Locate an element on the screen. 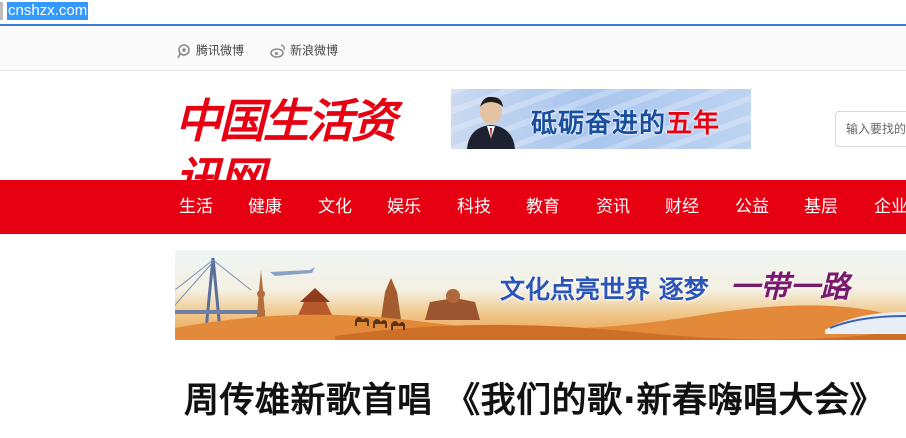 The image size is (906, 438). nav-item-culture: 文化 is located at coordinates (335, 207).